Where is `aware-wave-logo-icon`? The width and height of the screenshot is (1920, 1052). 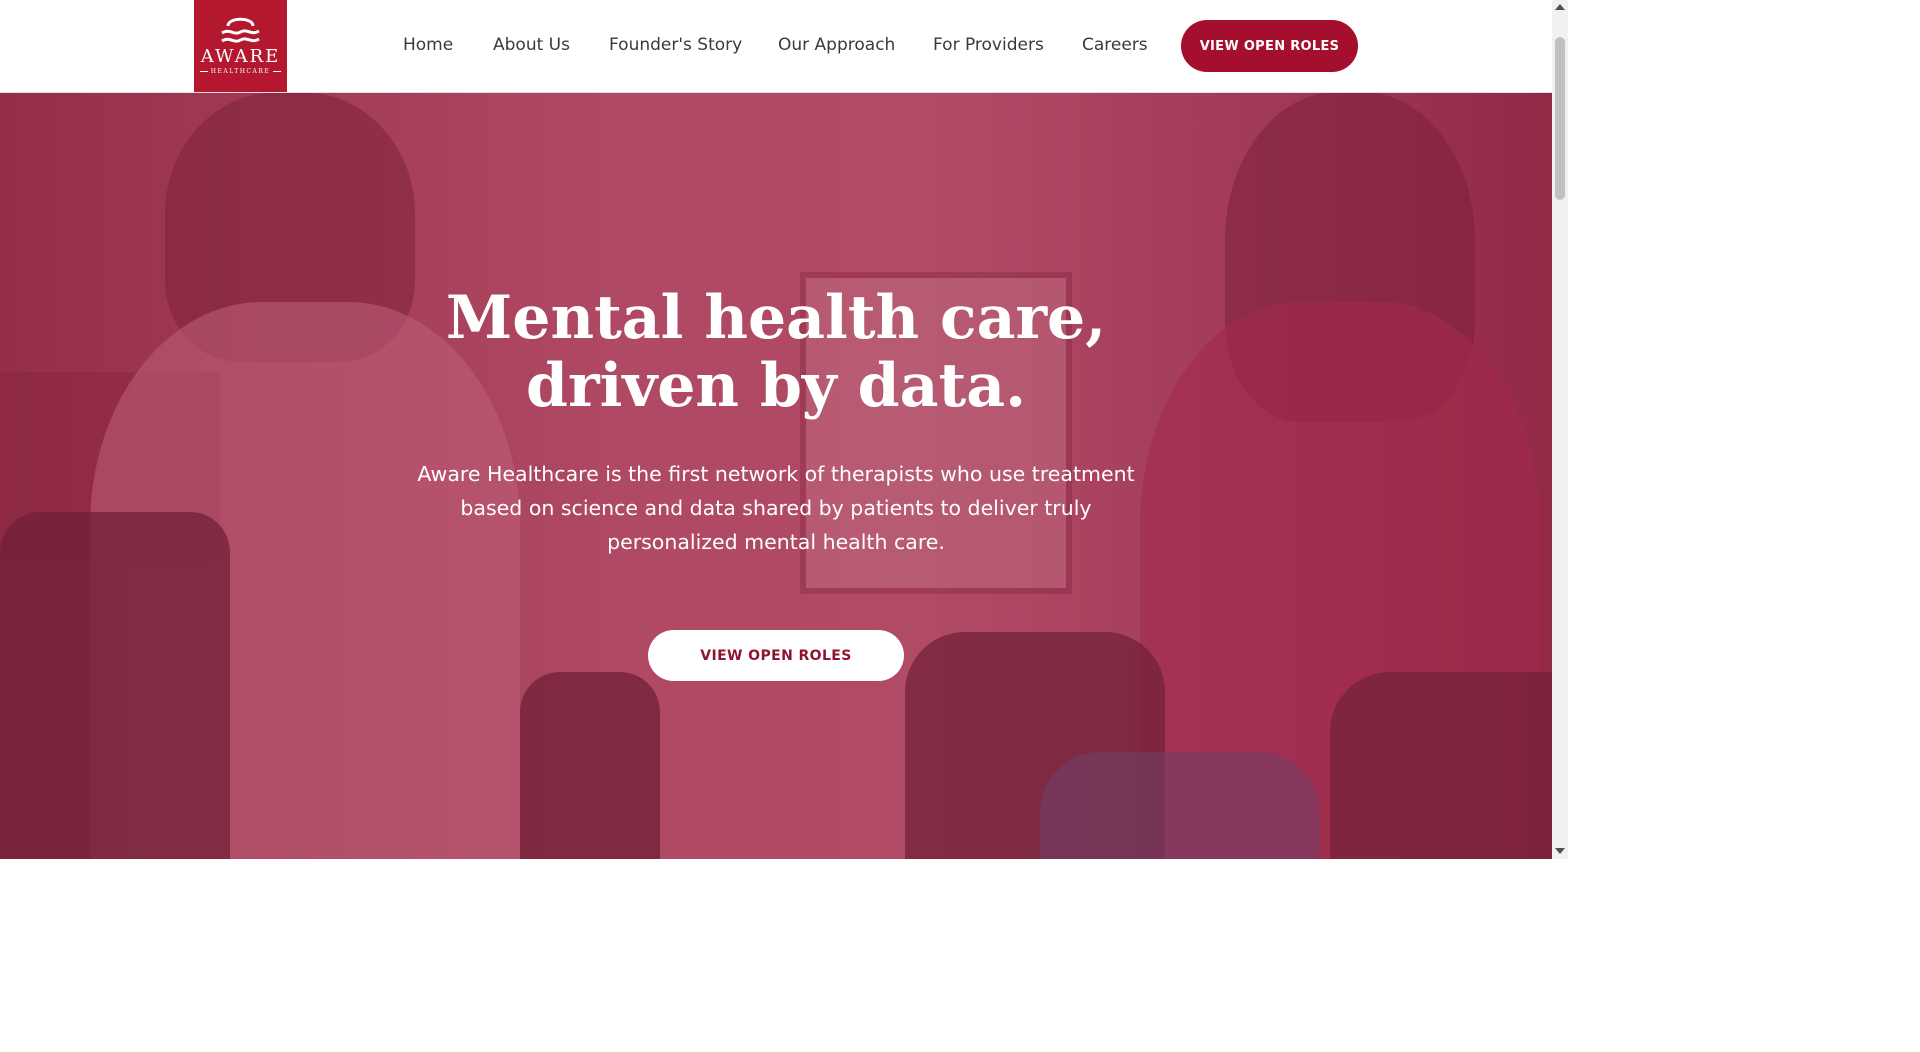
aware-wave-logo-icon is located at coordinates (240, 30).